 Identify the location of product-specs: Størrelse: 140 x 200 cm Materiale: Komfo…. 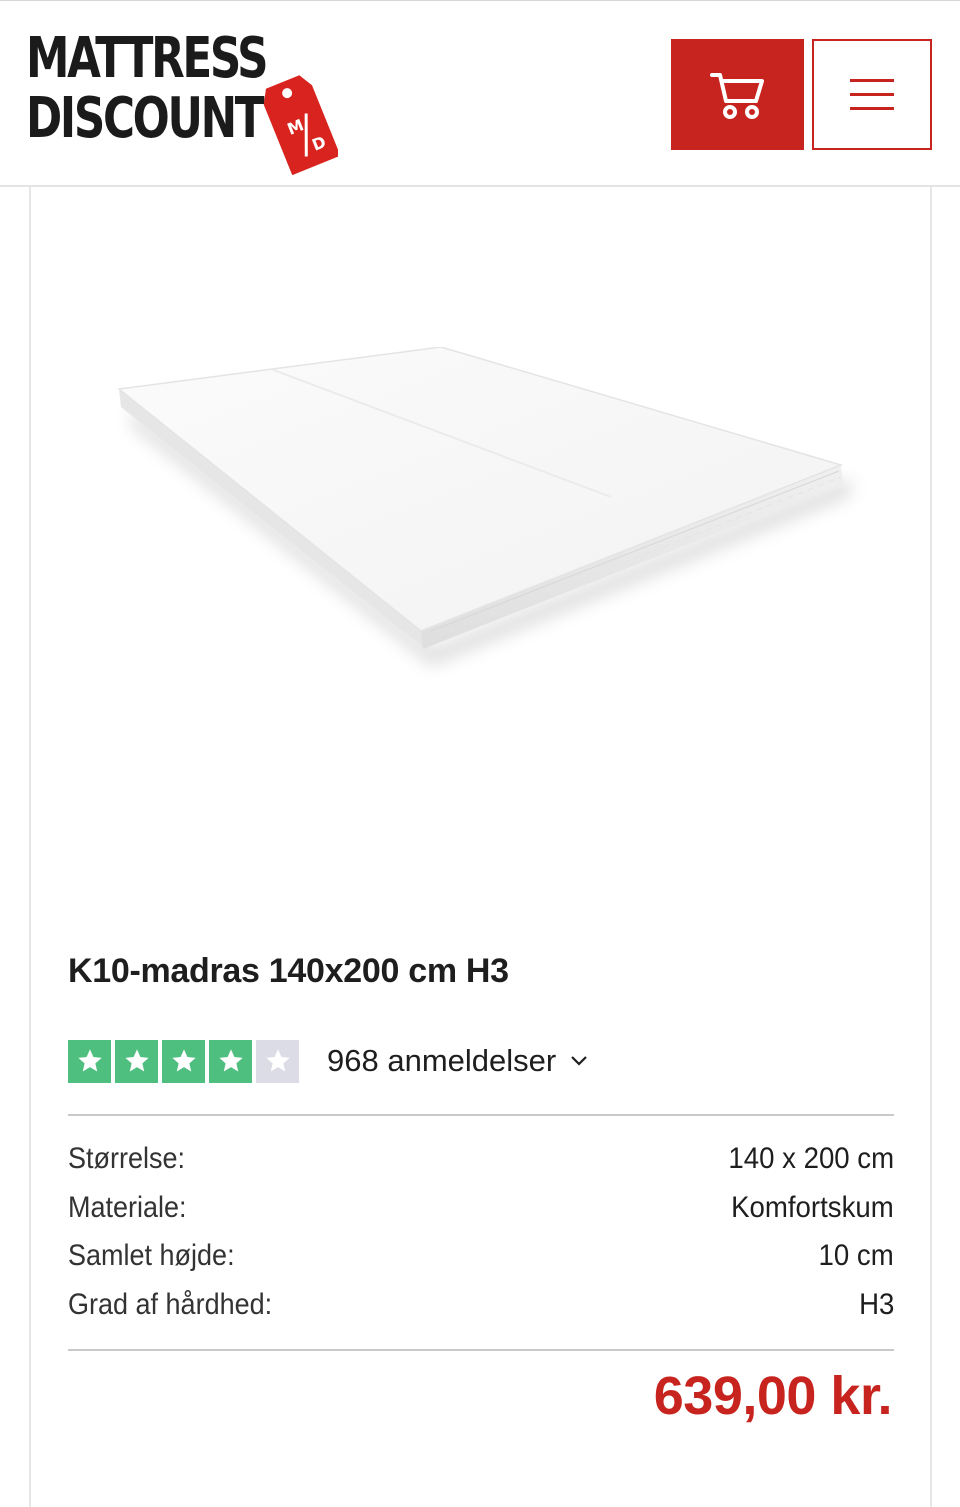
(481, 1236).